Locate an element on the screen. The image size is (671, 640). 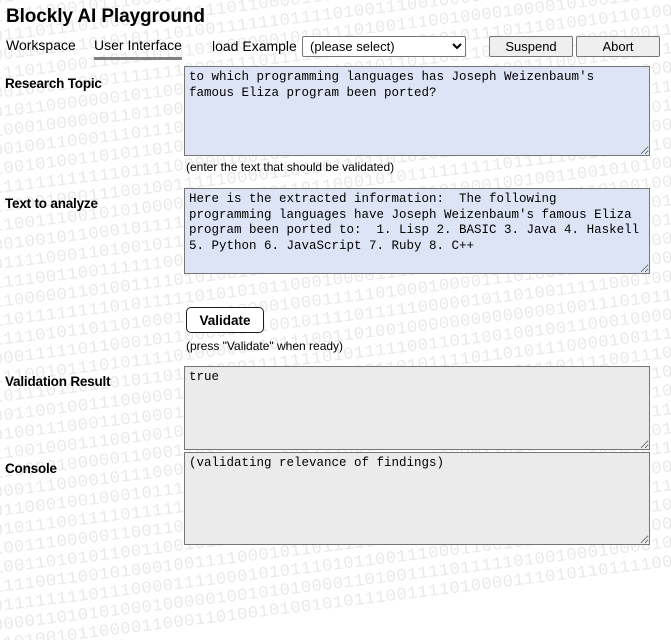
tab-user-interface: User Interface is located at coordinates (138, 48).